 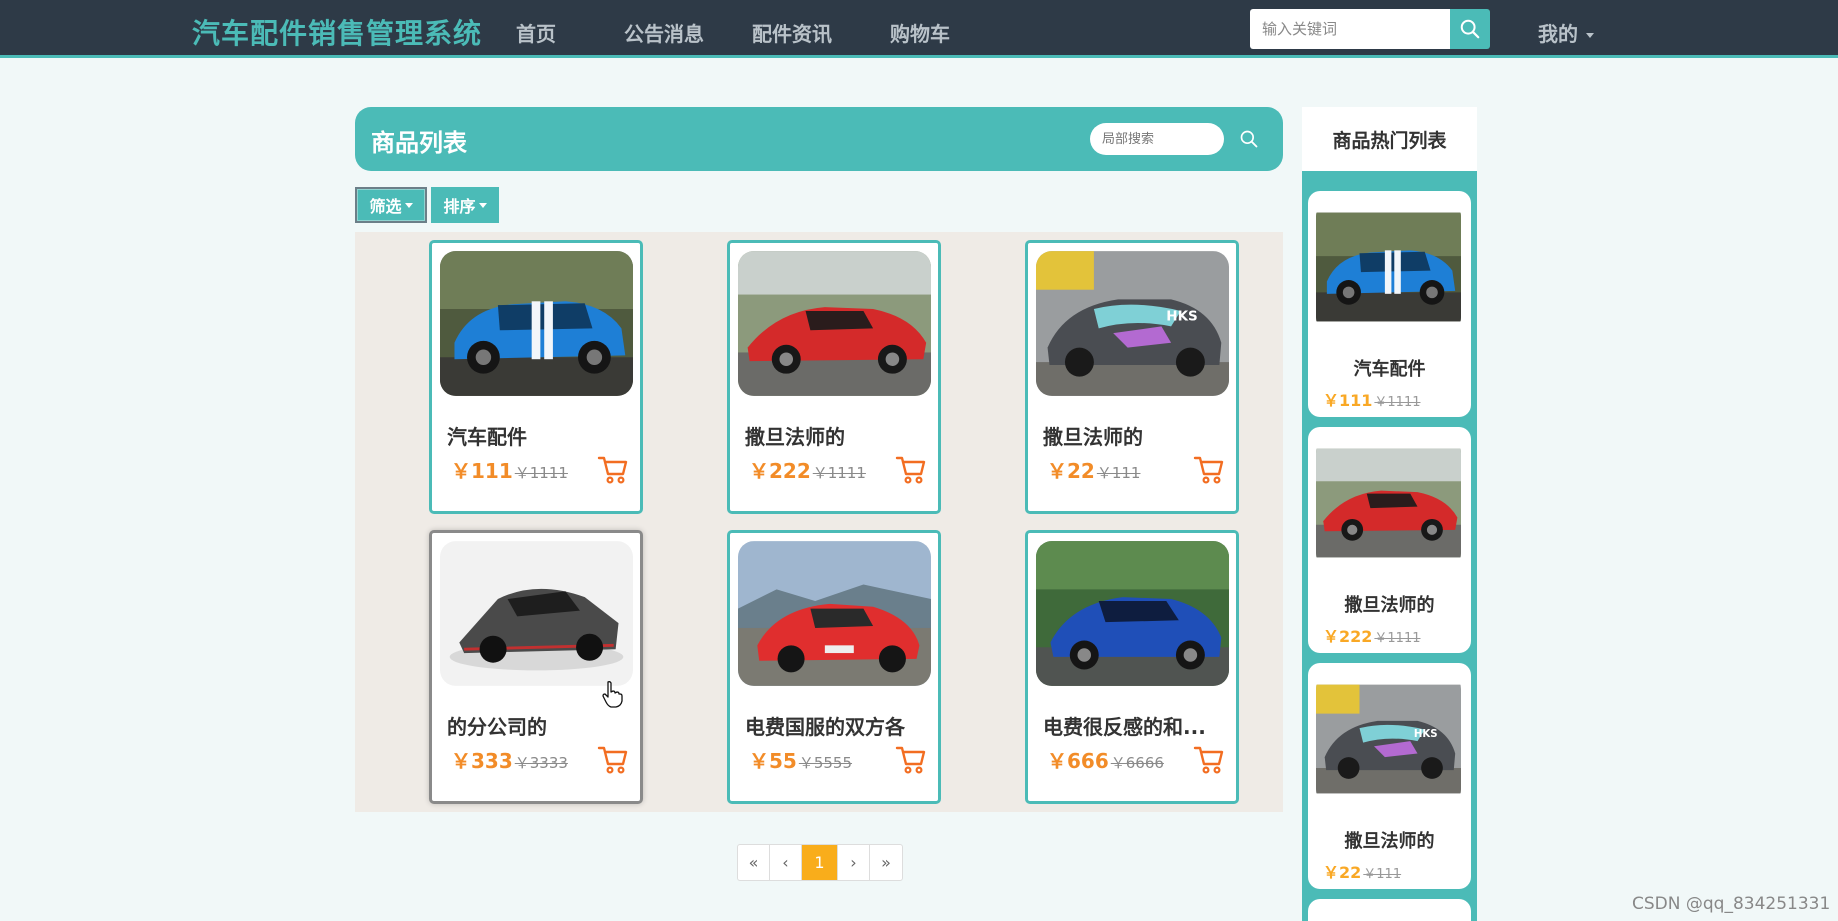 What do you see at coordinates (1389, 369) in the screenshot?
I see `hot-product-name: 汽车配件` at bounding box center [1389, 369].